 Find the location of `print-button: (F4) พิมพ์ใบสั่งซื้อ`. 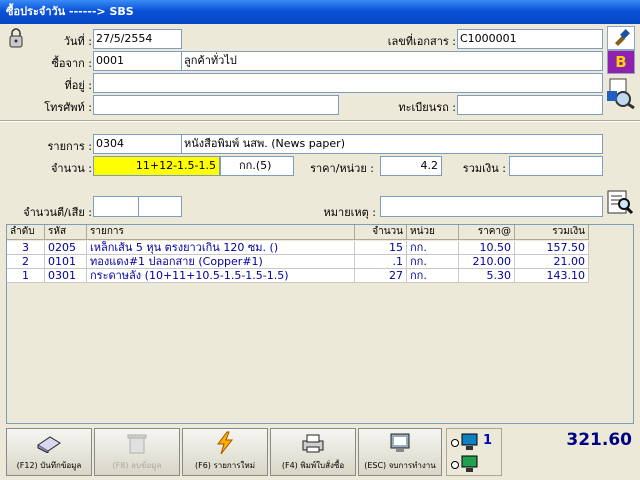

print-button: (F4) พิมพ์ใบสั่งซื้อ is located at coordinates (313, 452).